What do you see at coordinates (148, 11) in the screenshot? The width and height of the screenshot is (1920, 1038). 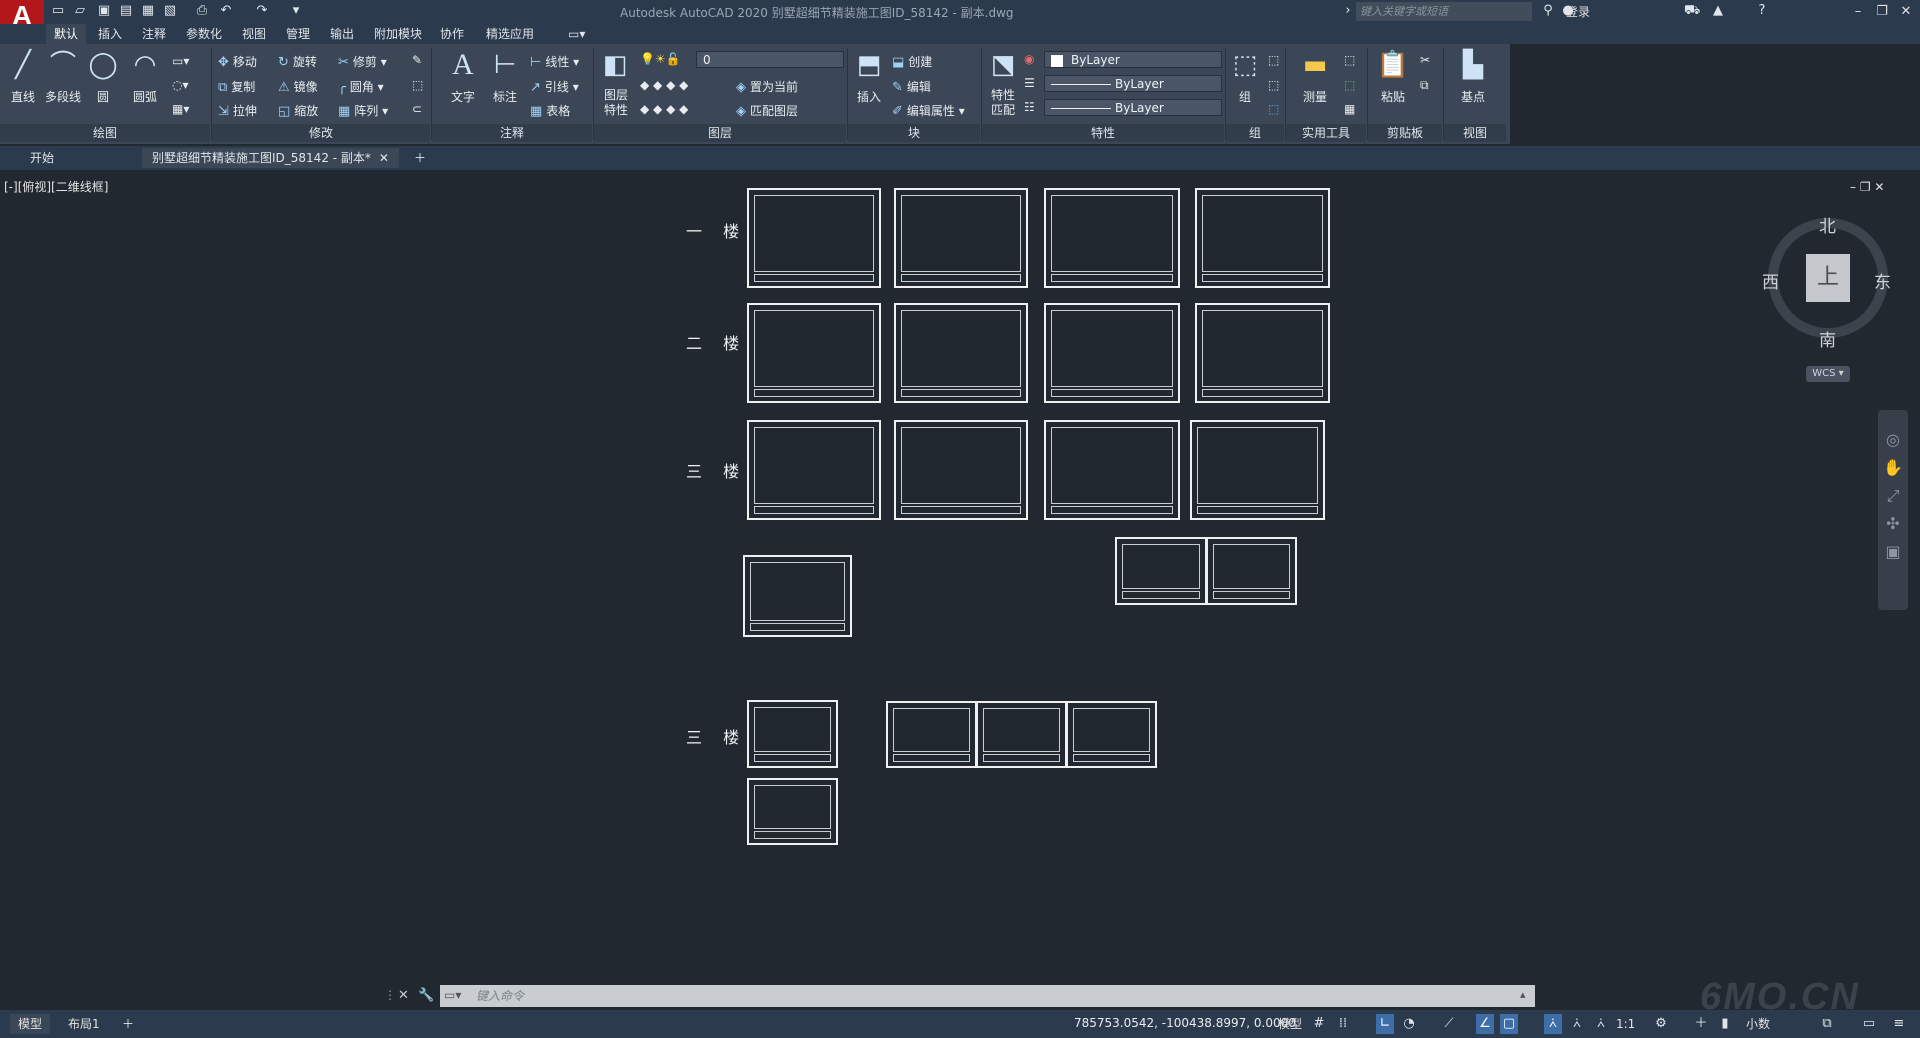 I see `web-mobile-icon: ▦` at bounding box center [148, 11].